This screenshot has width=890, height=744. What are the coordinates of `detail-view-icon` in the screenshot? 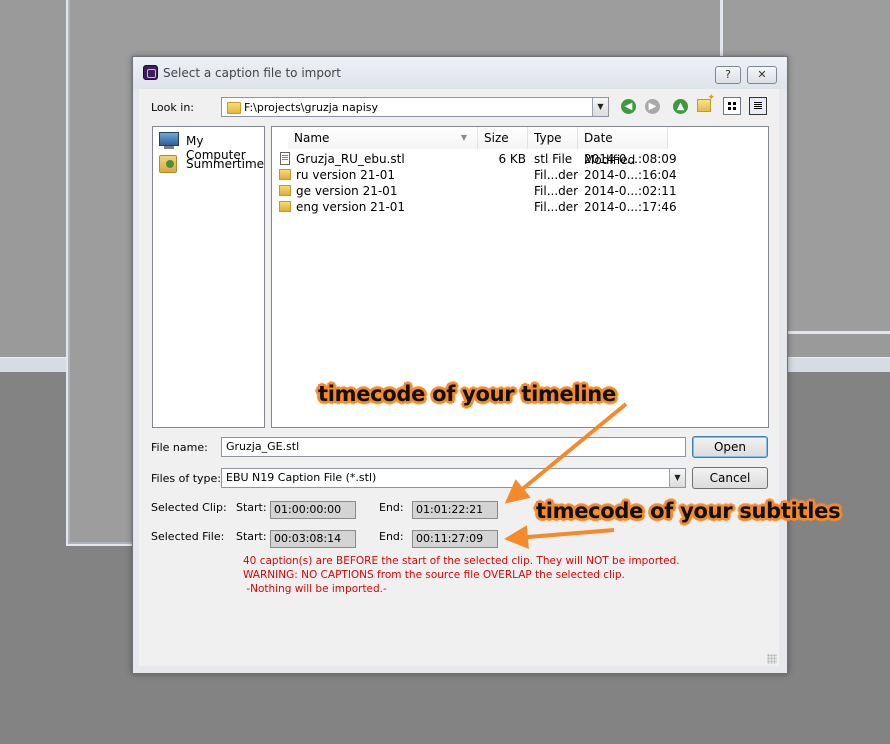 It's located at (758, 106).